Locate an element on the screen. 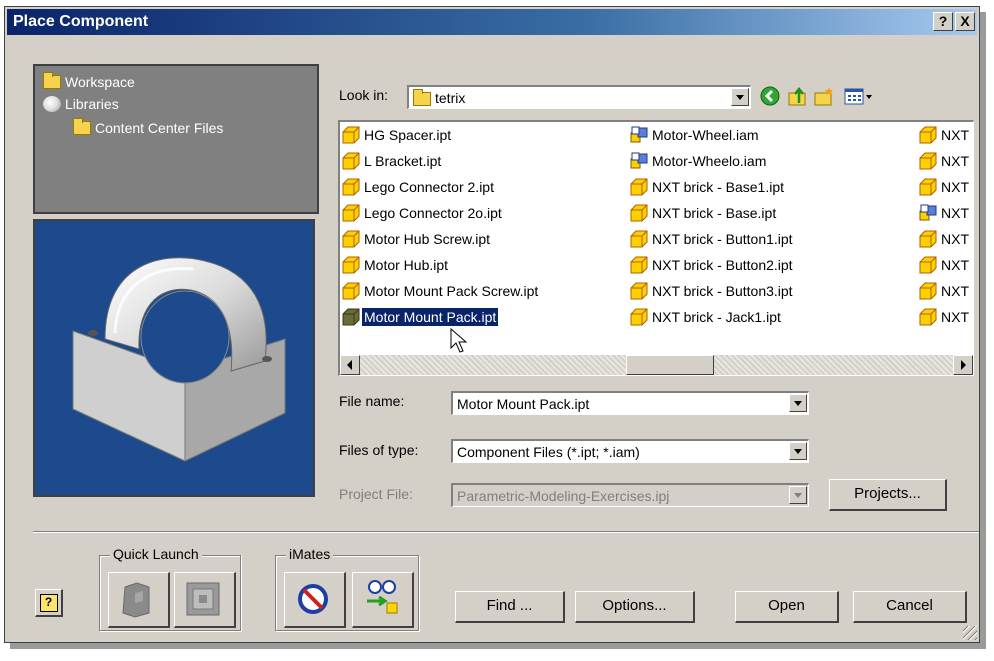  file-item-label: Motor Hub Screw.ipt is located at coordinates (427, 239).